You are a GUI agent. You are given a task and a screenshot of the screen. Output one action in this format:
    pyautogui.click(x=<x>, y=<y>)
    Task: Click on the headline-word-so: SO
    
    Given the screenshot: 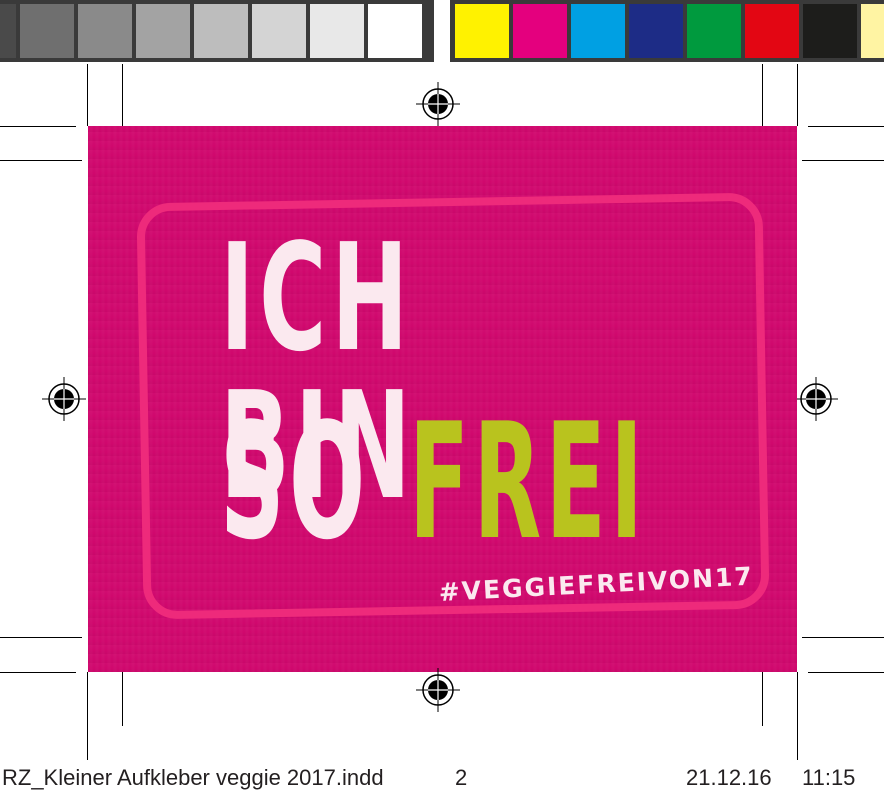 What is the action you would take?
    pyautogui.click(x=295, y=481)
    